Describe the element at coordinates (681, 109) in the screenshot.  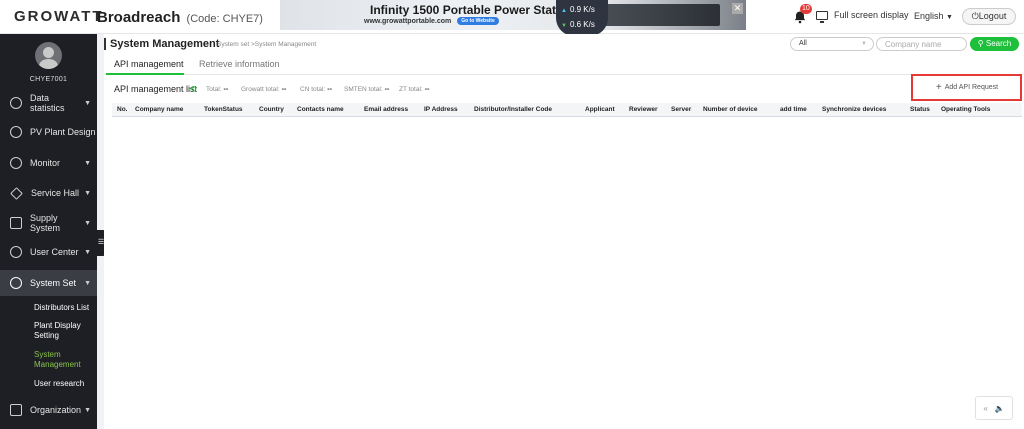
I see `column-header-server: Server` at that location.